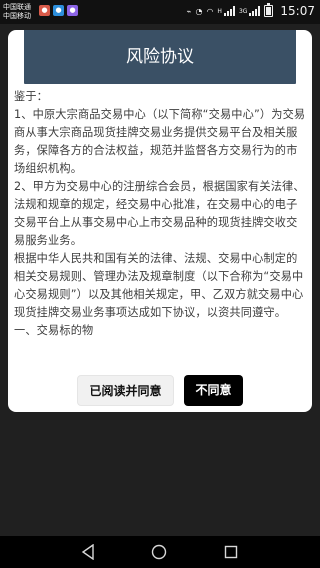 This screenshot has width=320, height=568. Describe the element at coordinates (54, 330) in the screenshot. I see `agreement-section-heading: 一、交易标的物` at that location.